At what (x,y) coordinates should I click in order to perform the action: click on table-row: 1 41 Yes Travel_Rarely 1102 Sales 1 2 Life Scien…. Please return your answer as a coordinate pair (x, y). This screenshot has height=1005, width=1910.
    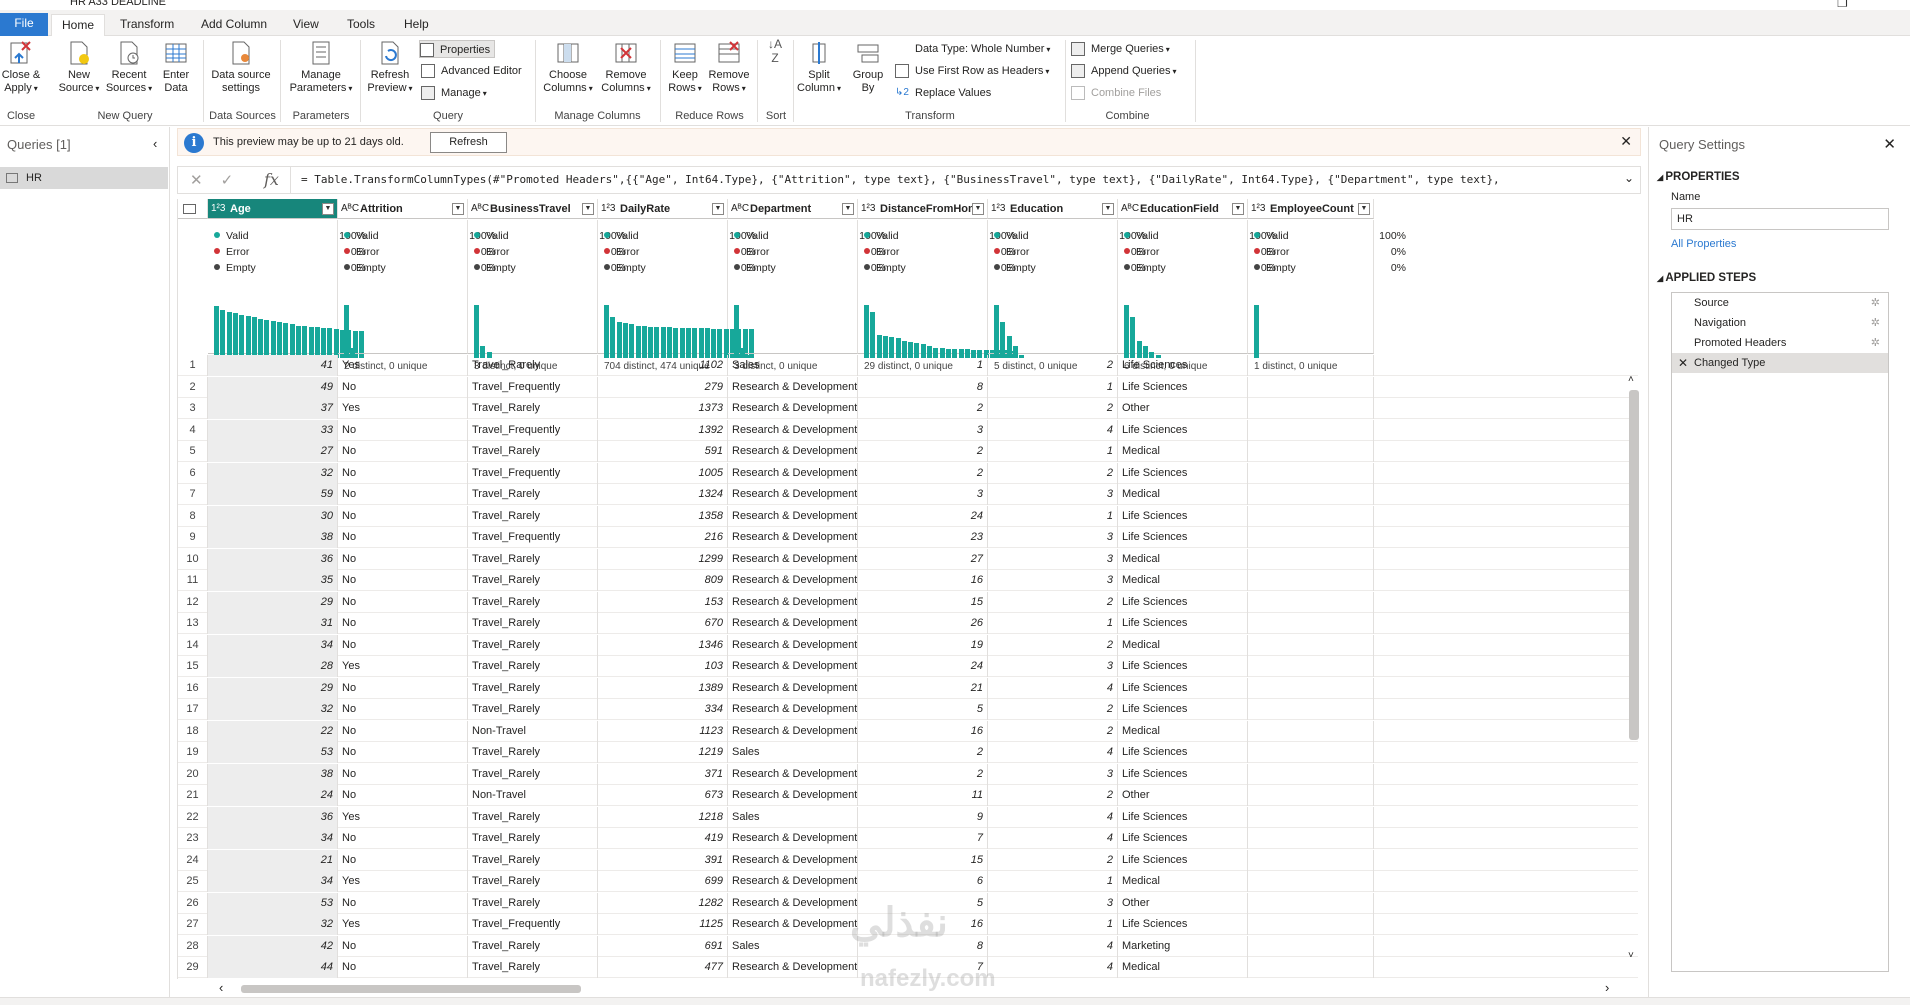
    Looking at the image, I should click on (908, 365).